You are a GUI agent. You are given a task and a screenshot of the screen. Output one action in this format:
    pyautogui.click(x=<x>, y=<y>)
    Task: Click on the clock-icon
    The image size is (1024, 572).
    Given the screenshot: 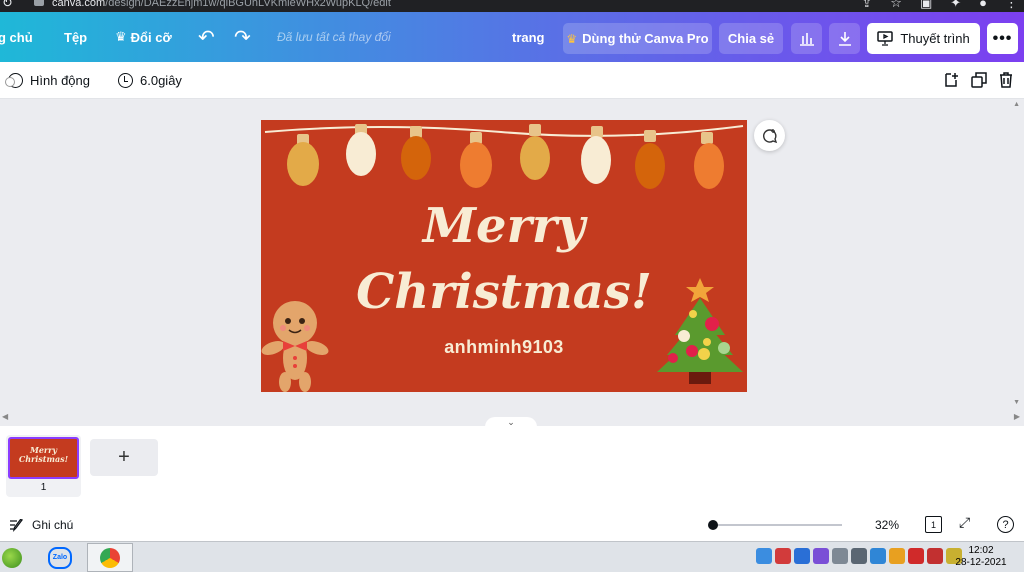 What is the action you would take?
    pyautogui.click(x=125, y=80)
    